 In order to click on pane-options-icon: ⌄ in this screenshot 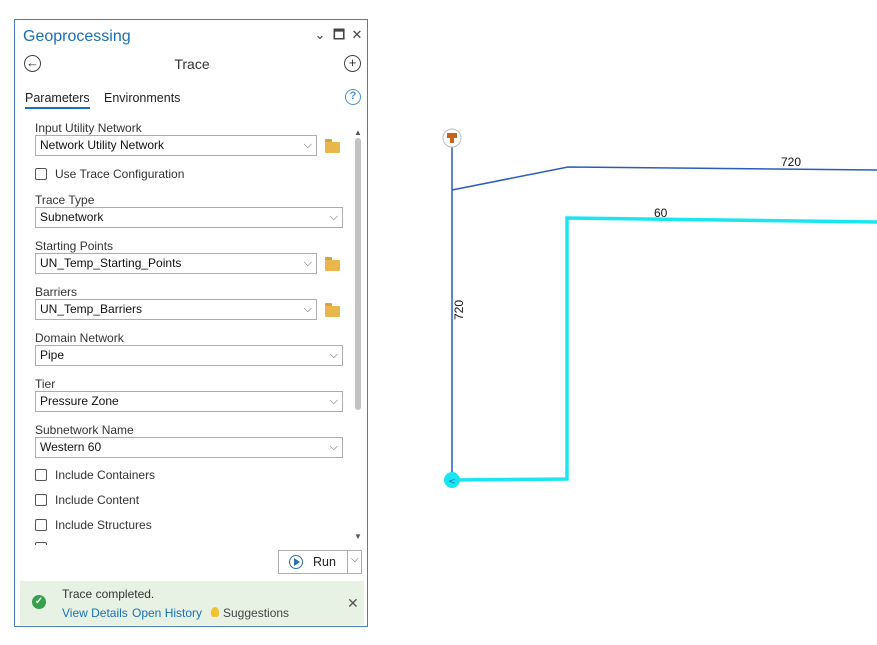, I will do `click(320, 35)`.